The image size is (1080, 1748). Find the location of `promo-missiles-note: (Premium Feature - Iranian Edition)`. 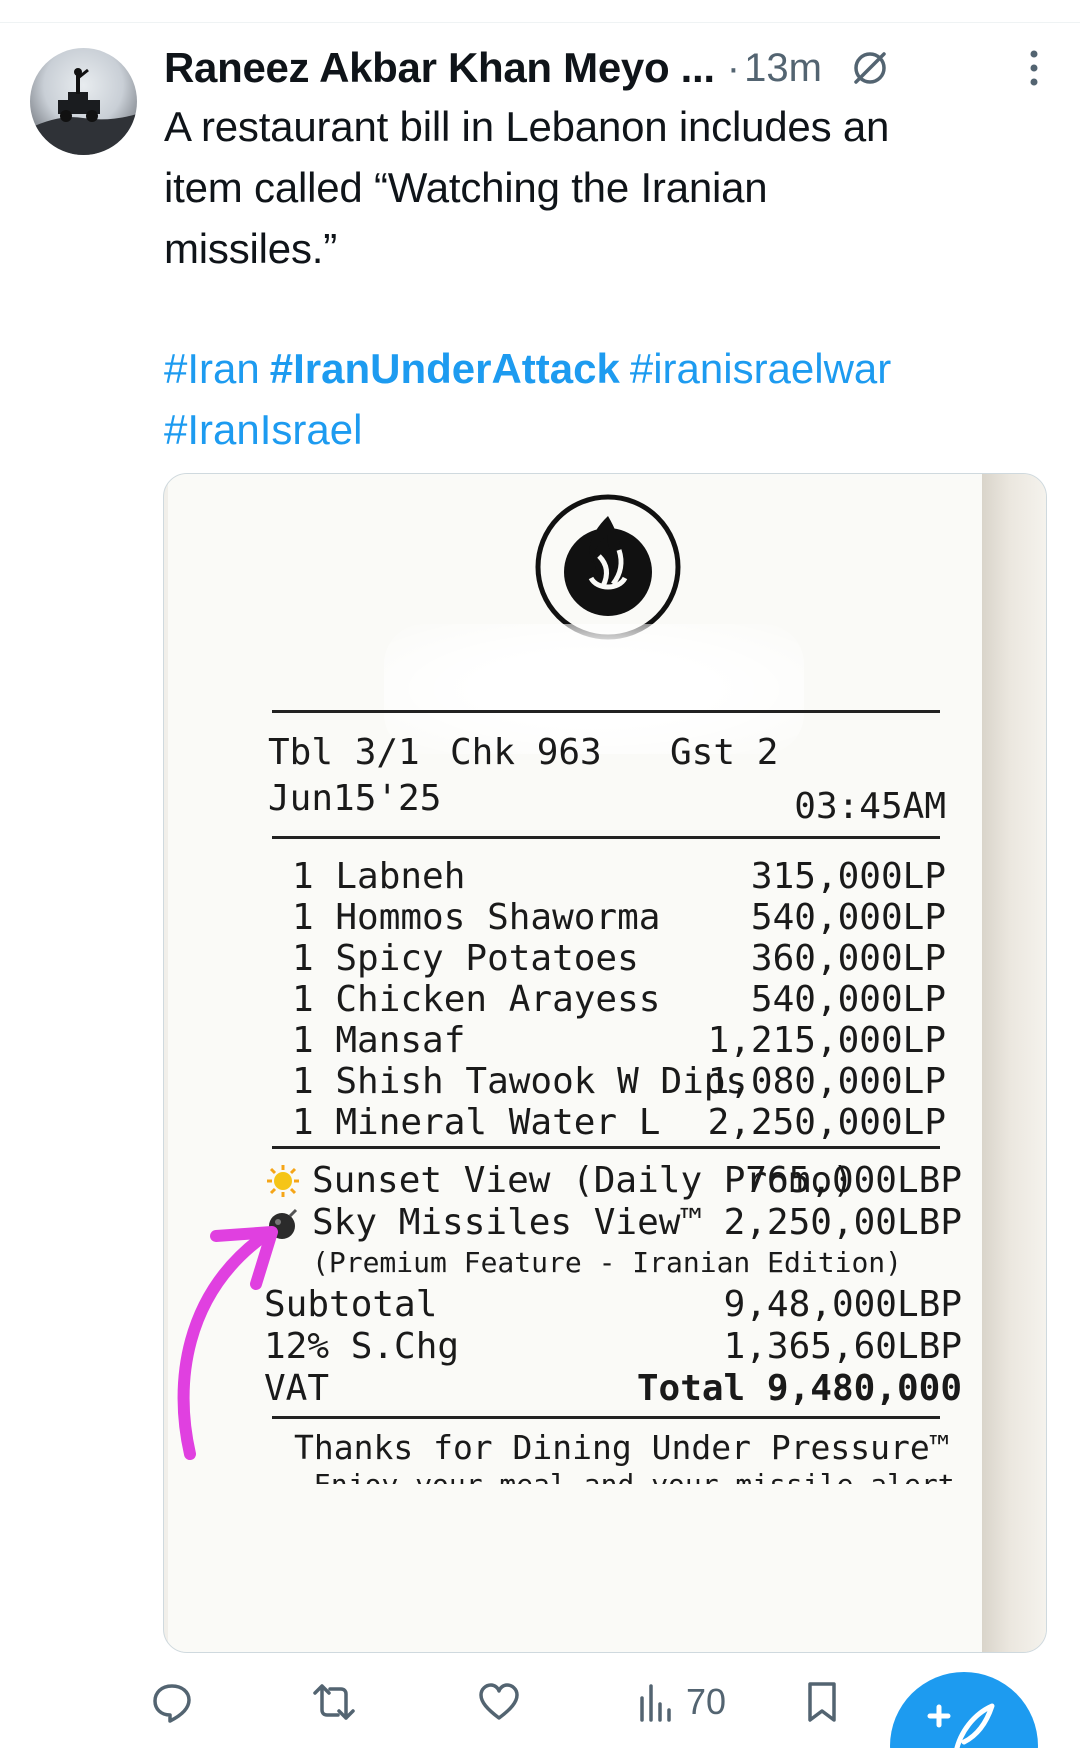

promo-missiles-note: (Premium Feature - Iranian Edition) is located at coordinates (607, 1262).